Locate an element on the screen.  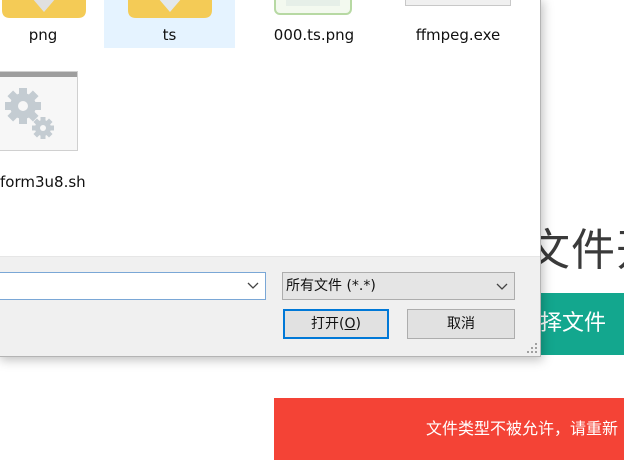
filetype-select: 所有文件 (*.*) is located at coordinates (398, 286).